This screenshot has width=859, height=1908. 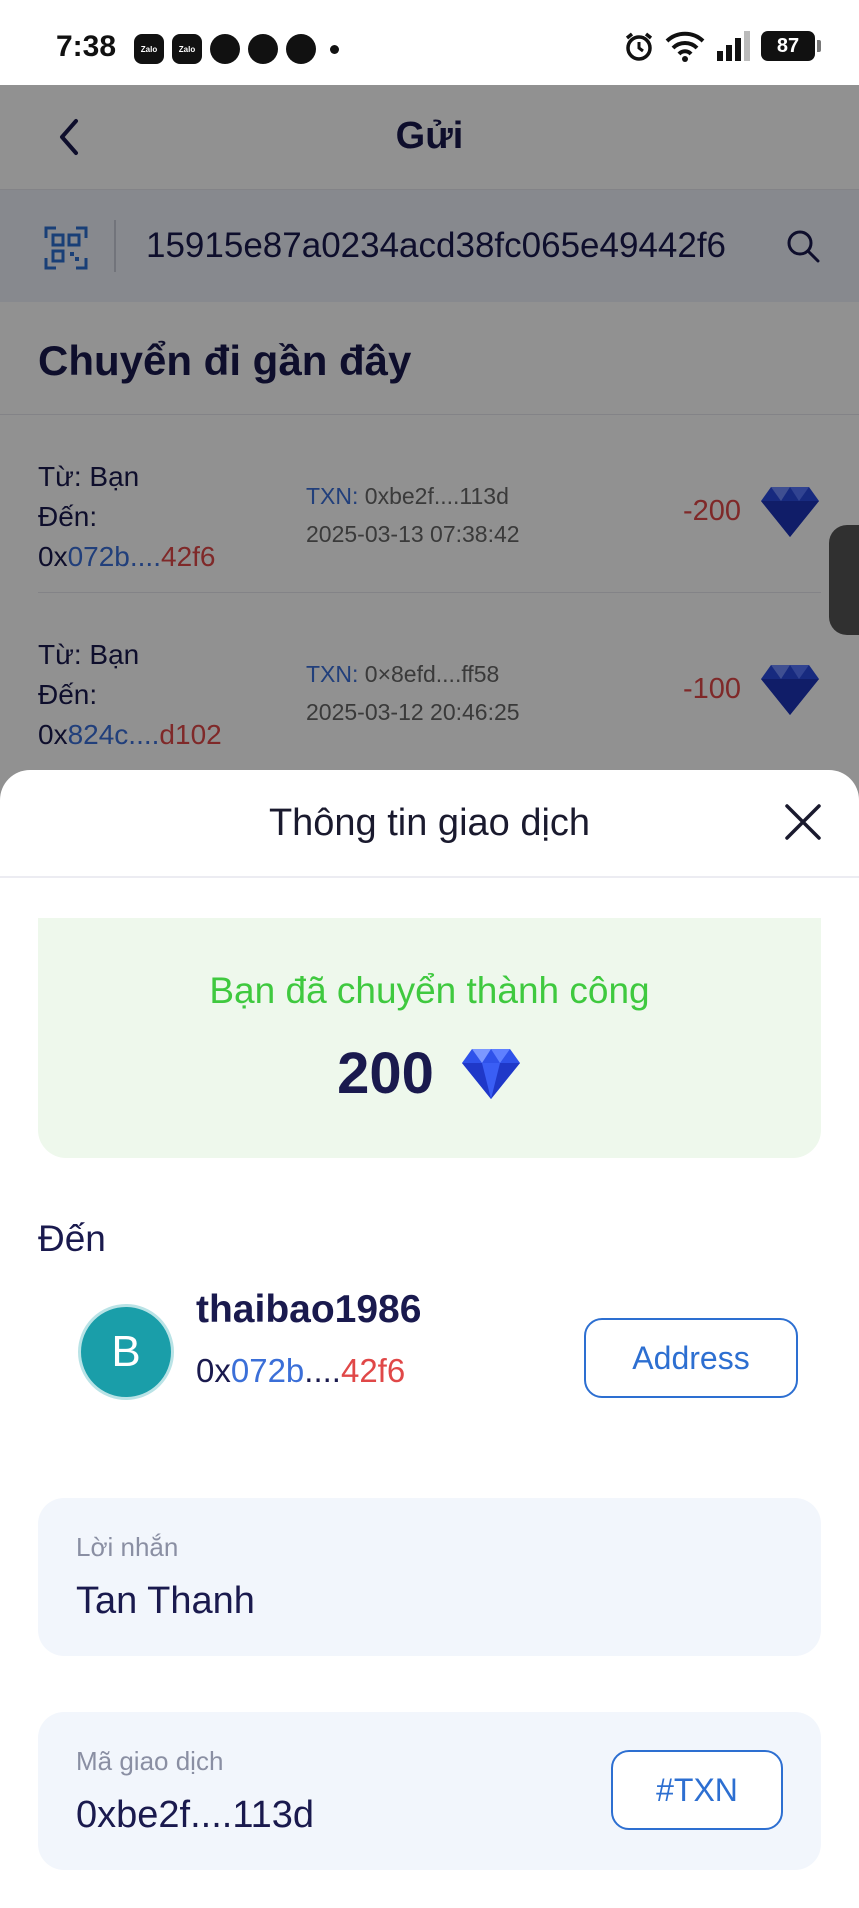 What do you see at coordinates (126, 1352) in the screenshot?
I see `avatar: B` at bounding box center [126, 1352].